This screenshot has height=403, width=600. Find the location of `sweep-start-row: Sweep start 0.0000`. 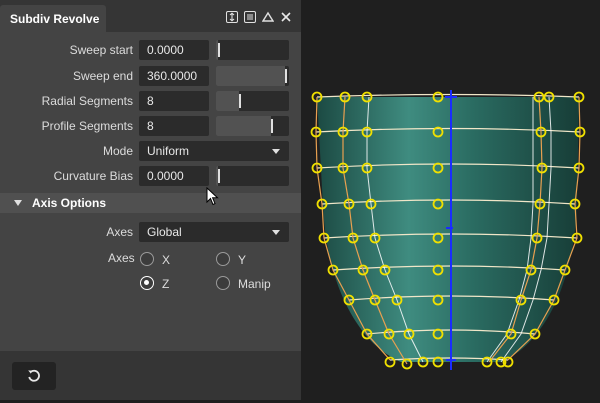

sweep-start-row: Sweep start 0.0000 is located at coordinates (150, 50).